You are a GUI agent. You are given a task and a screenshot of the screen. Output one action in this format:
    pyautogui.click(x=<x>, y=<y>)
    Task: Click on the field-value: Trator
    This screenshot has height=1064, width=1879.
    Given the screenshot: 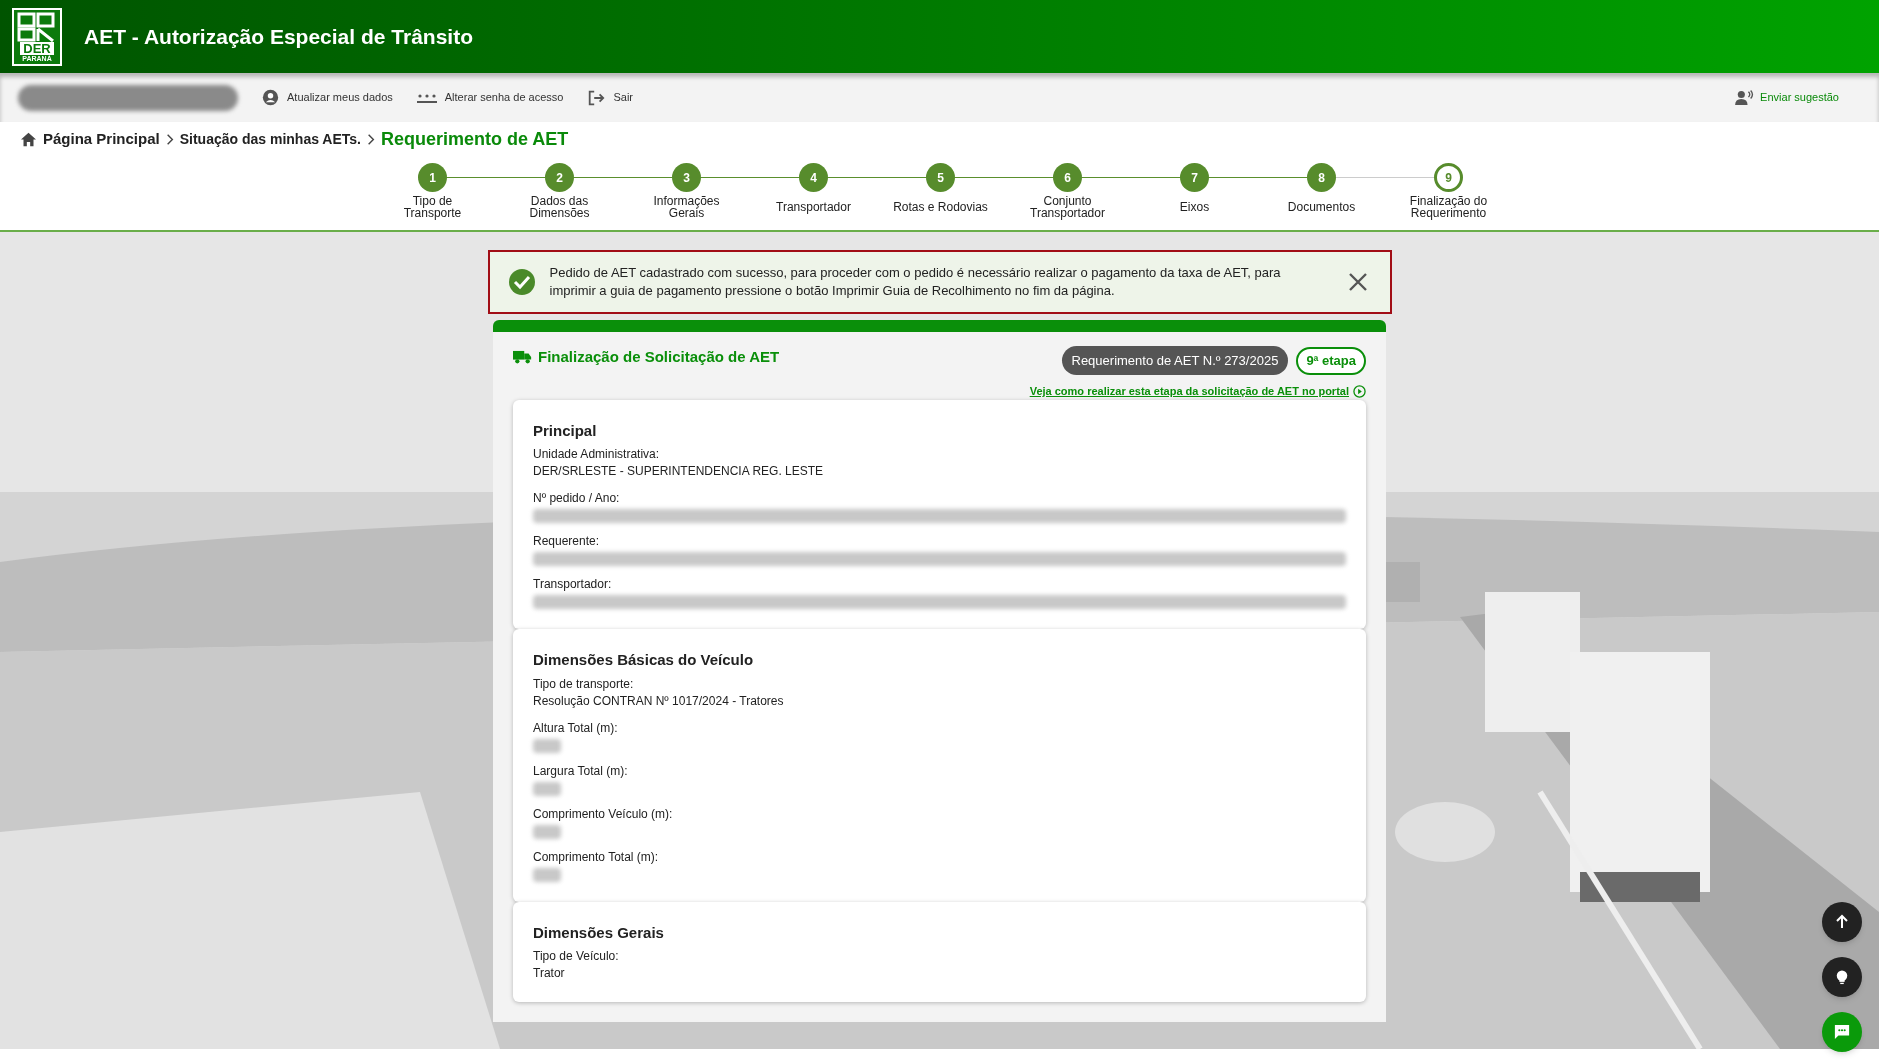 What is the action you would take?
    pyautogui.click(x=549, y=973)
    